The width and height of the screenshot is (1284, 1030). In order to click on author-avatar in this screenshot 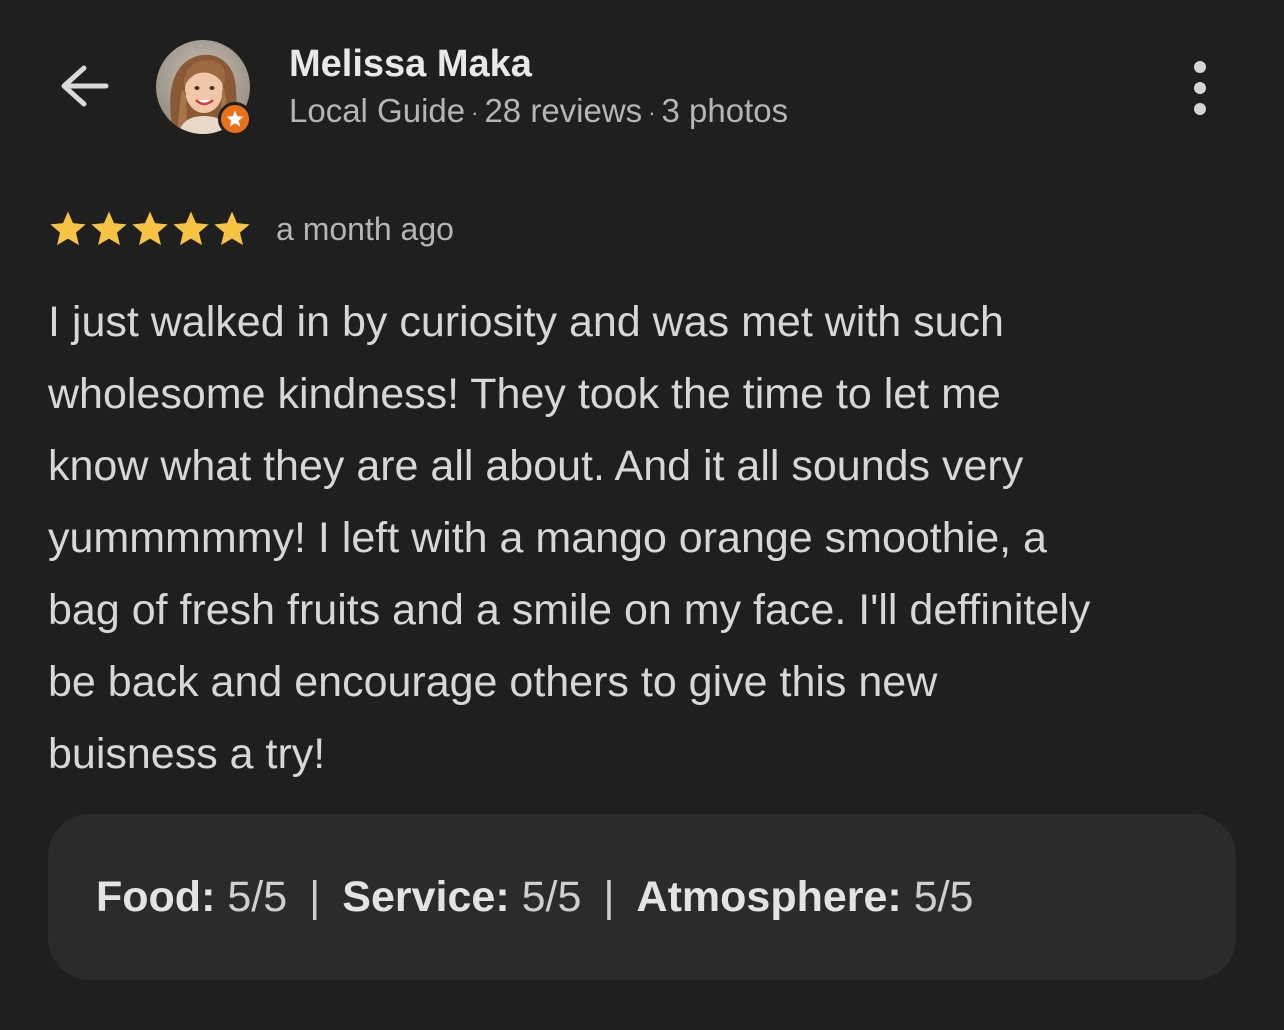, I will do `click(204, 88)`.